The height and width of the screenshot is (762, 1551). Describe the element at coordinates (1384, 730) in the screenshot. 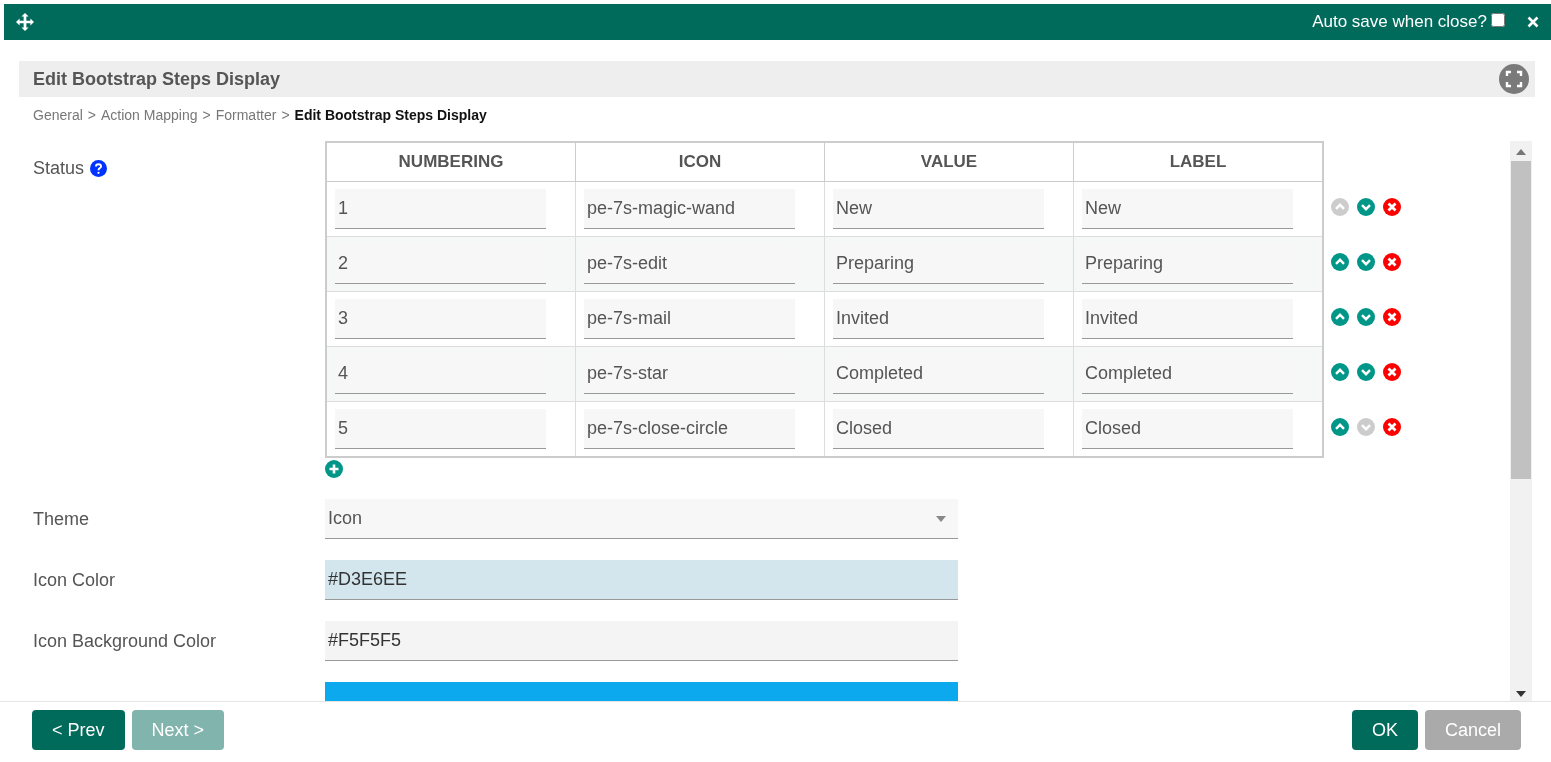

I see `ok-button: OK` at that location.